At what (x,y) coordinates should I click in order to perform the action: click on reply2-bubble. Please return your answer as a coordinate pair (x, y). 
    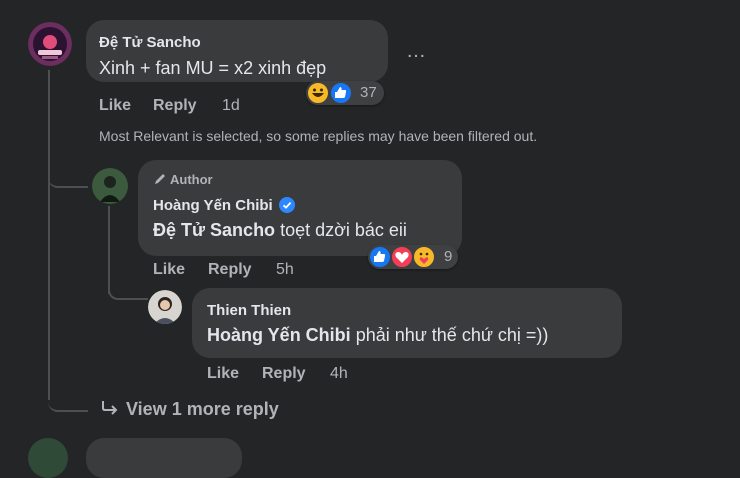
    Looking at the image, I should click on (407, 323).